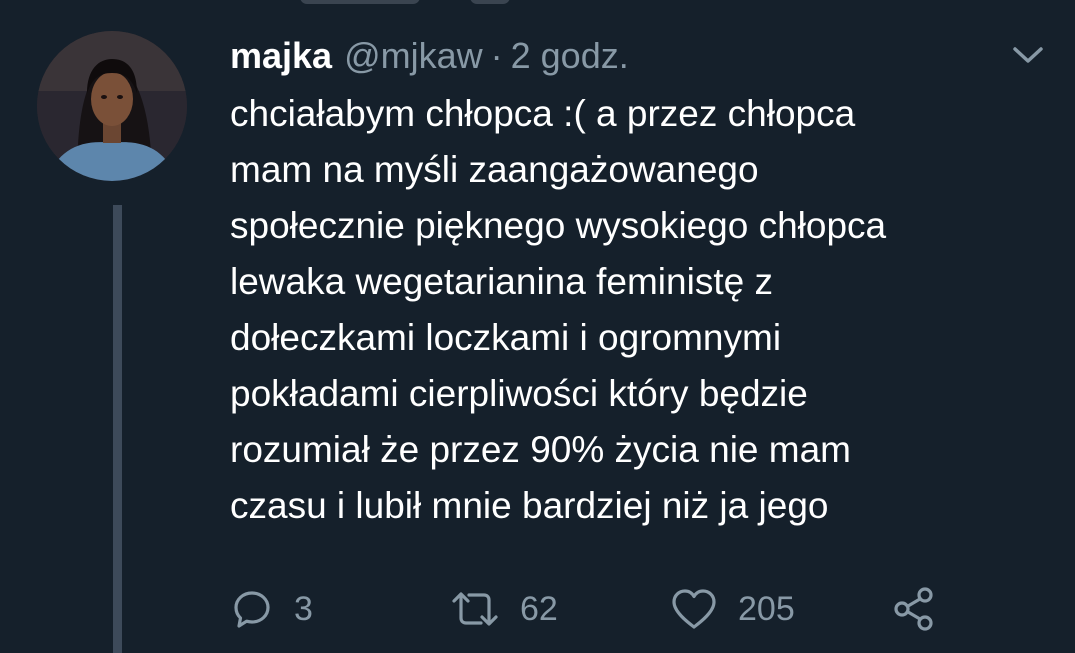  What do you see at coordinates (281, 55) in the screenshot?
I see `display-name: majka` at bounding box center [281, 55].